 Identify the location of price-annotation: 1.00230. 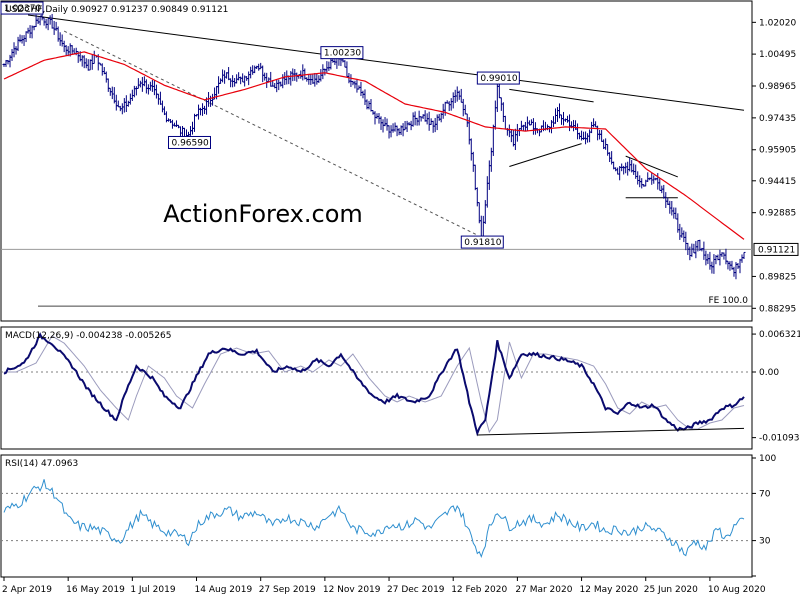
(342, 53).